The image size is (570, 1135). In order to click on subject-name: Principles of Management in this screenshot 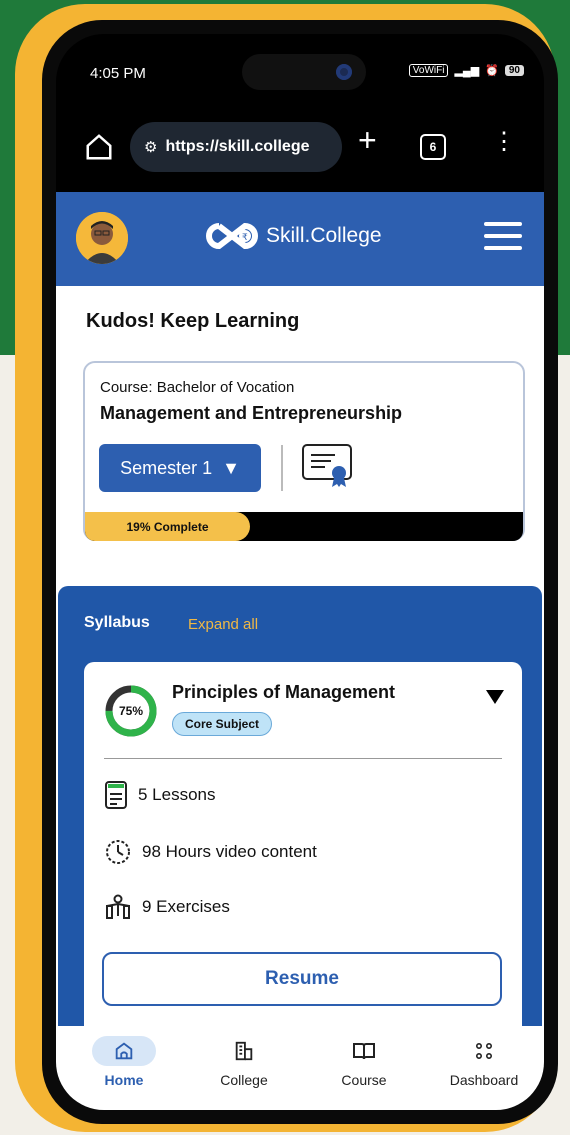, I will do `click(284, 692)`.